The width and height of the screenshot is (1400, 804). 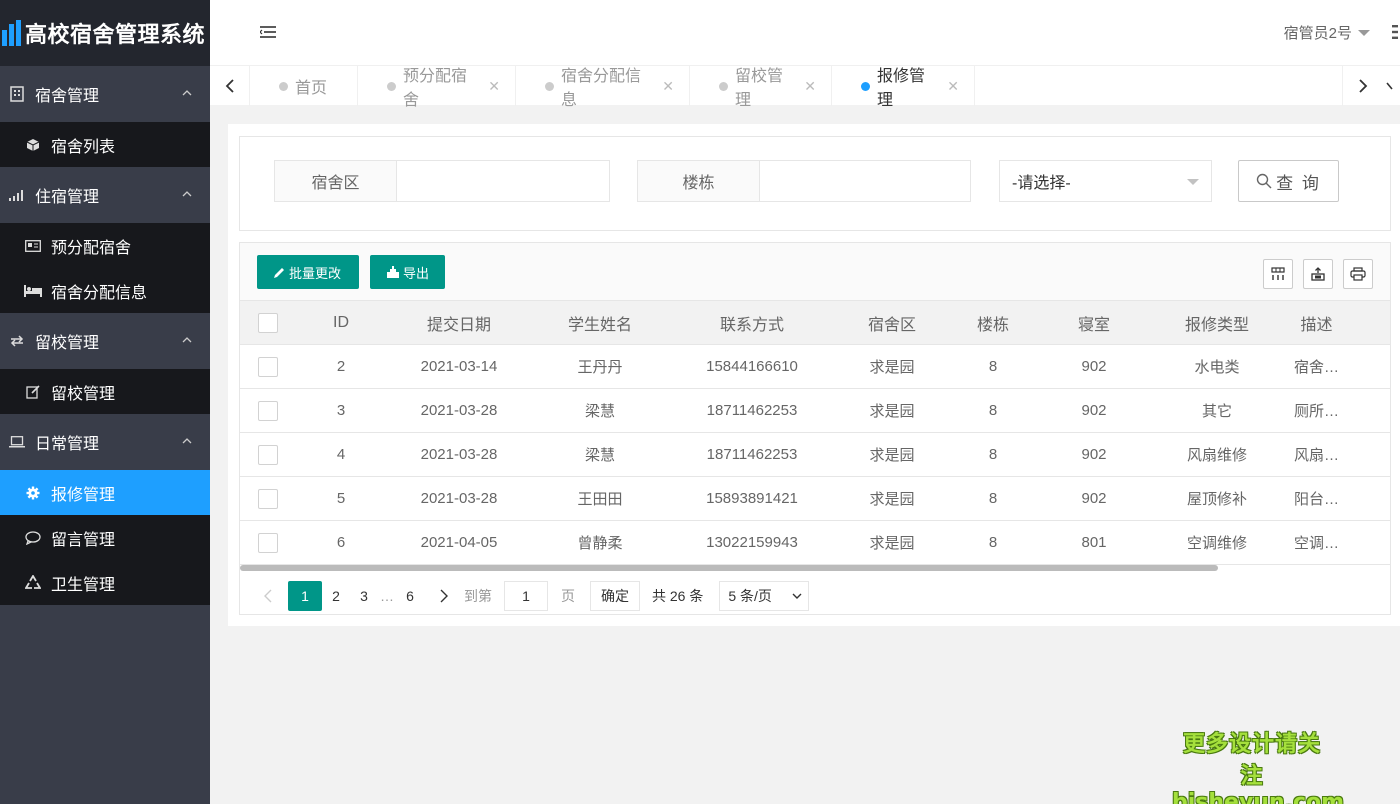 I want to click on signal-icon, so click(x=17, y=195).